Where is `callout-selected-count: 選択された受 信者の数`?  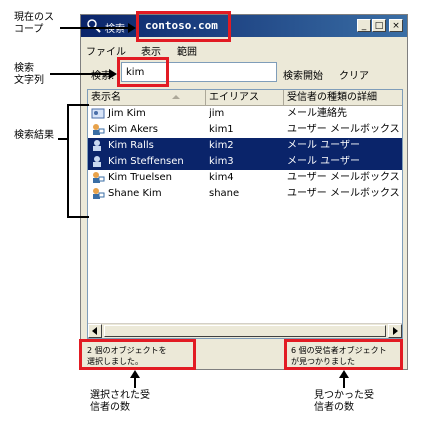 callout-selected-count: 選択された受 信者の数 is located at coordinates (120, 402).